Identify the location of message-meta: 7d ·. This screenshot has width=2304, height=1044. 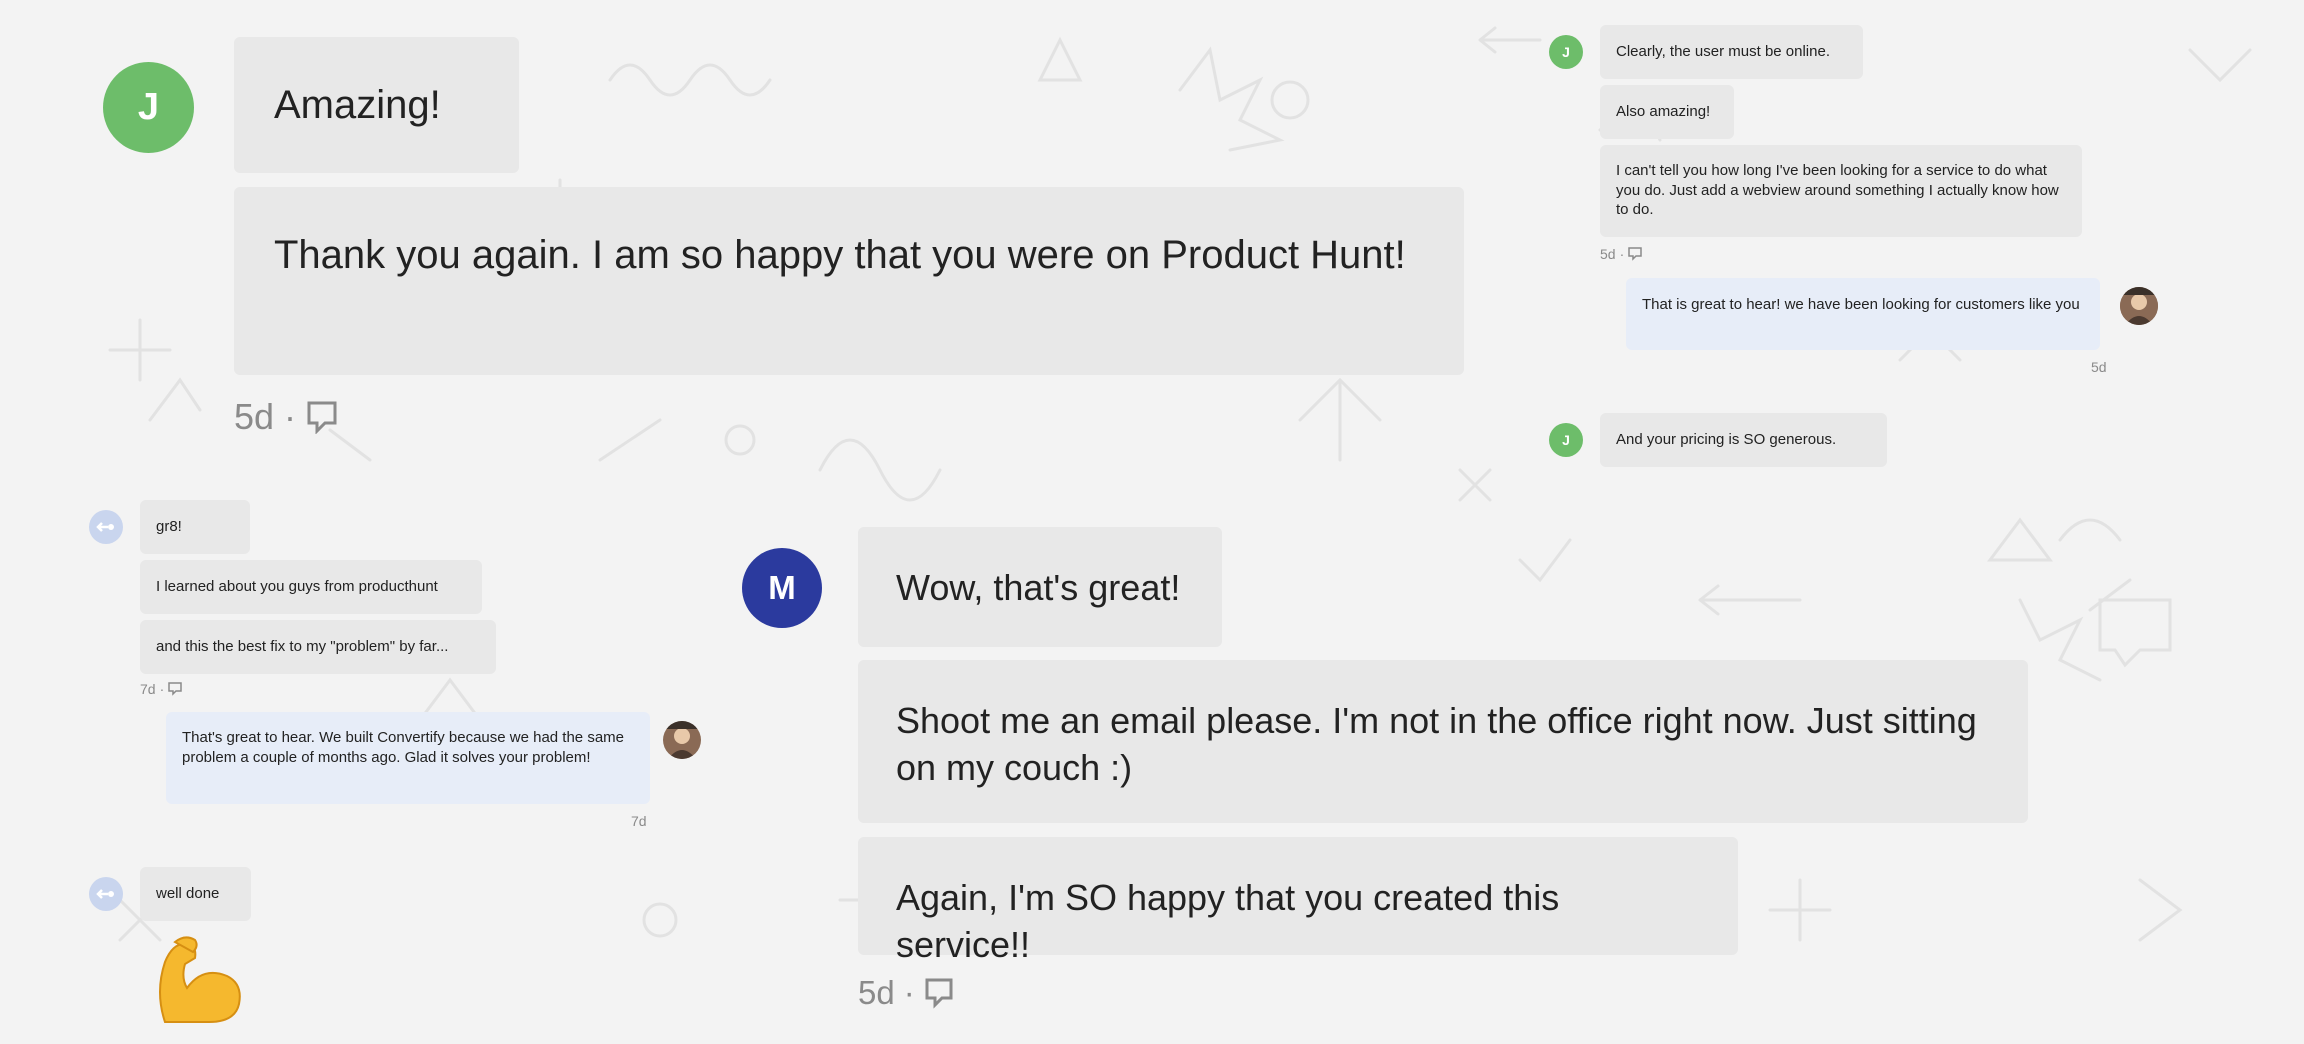
(161, 689).